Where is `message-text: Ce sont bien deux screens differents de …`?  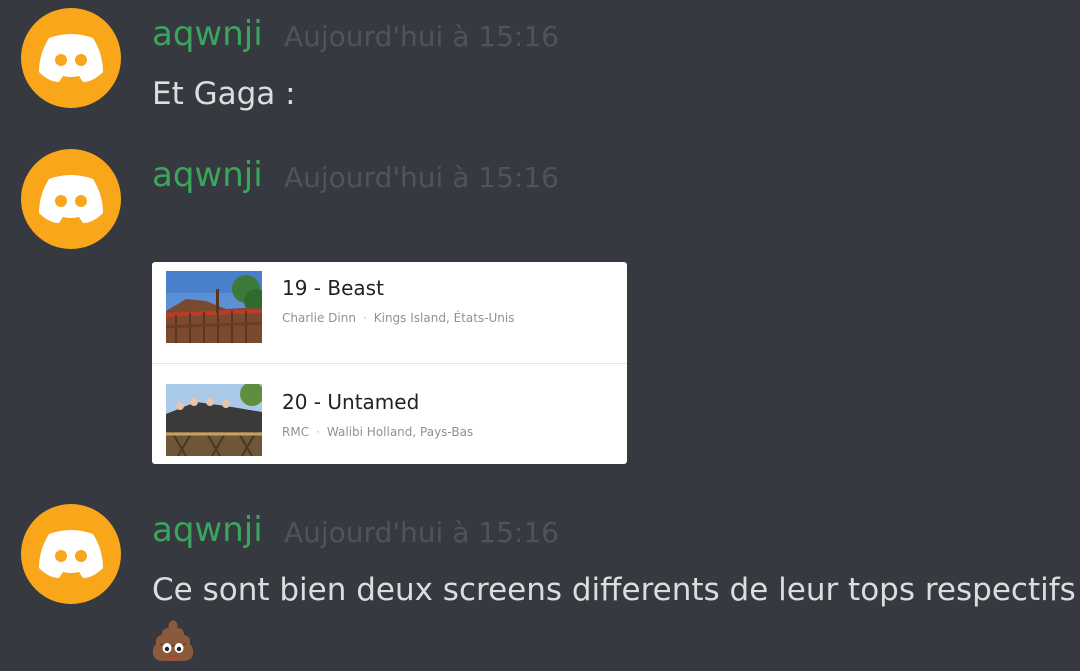
message-text: Ce sont bien deux screens differents de … is located at coordinates (614, 590).